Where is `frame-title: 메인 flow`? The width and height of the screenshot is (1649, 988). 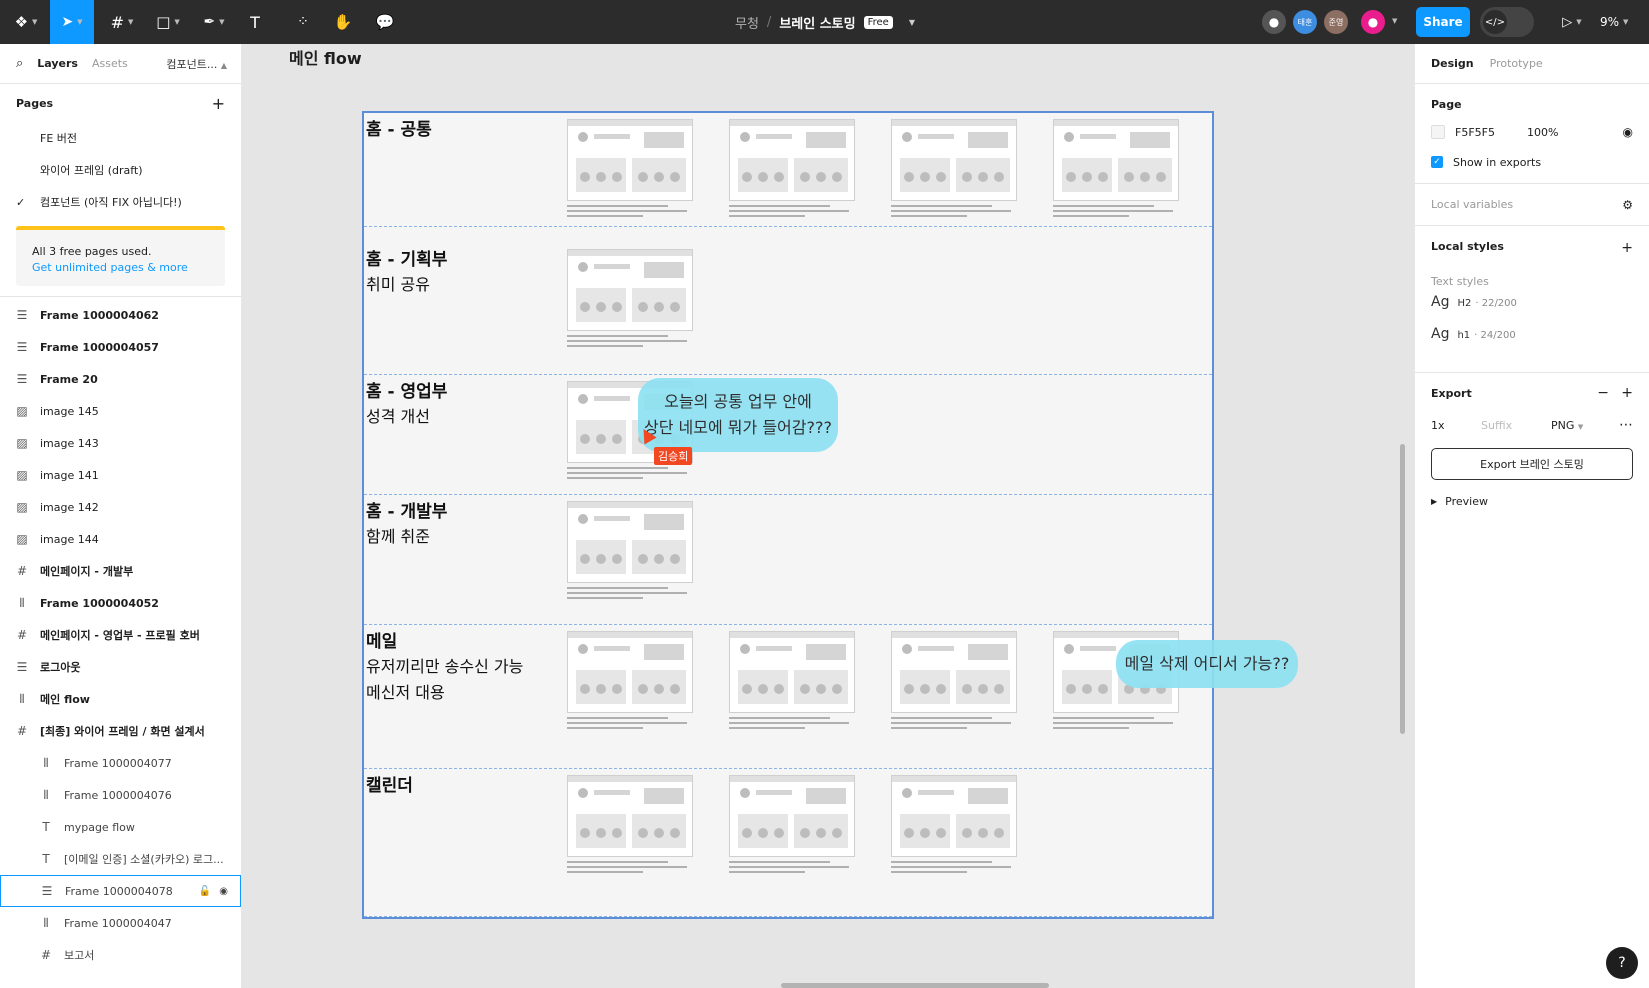
frame-title: 메인 flow is located at coordinates (325, 57).